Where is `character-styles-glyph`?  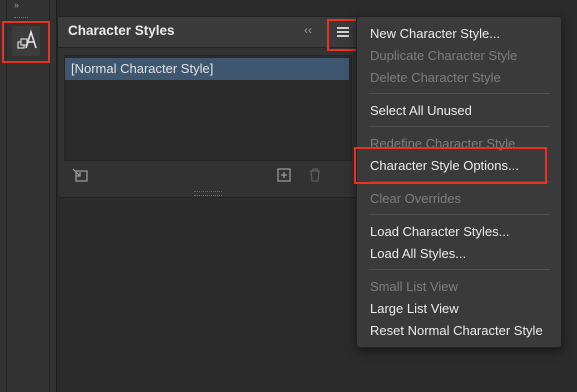 character-styles-glyph is located at coordinates (27, 39).